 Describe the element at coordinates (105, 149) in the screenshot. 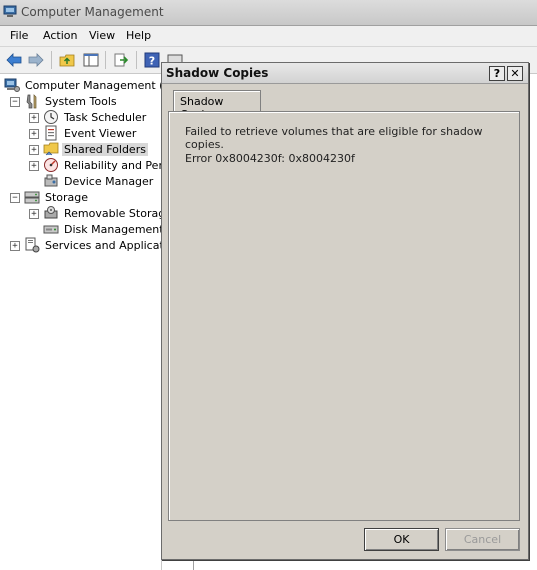

I see `tree-label: Shared Folders` at that location.